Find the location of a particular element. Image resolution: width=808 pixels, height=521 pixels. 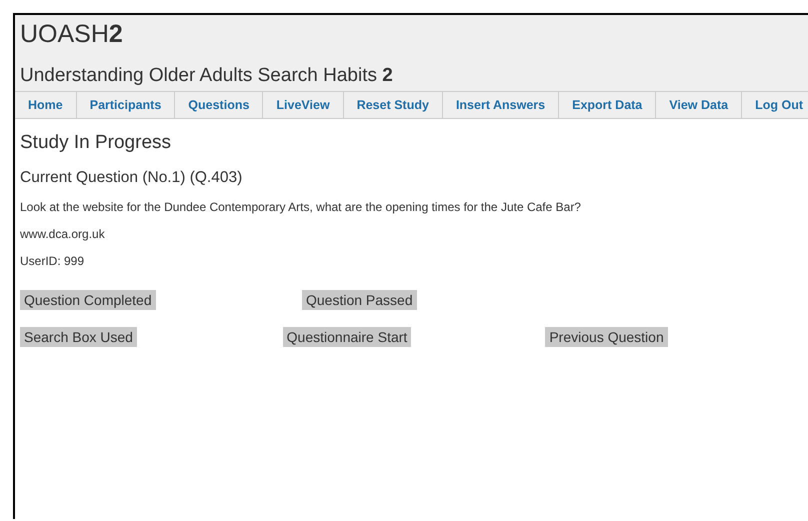

nav-link: Insert Answers is located at coordinates (501, 105).